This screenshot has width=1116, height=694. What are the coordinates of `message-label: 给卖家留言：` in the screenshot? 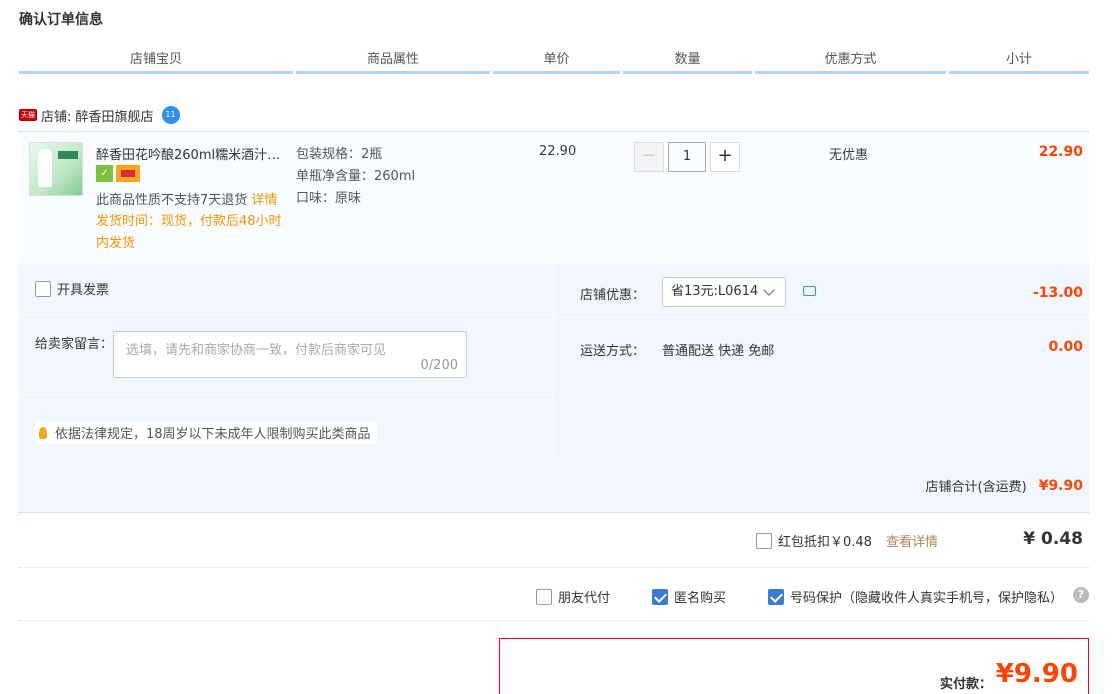 It's located at (74, 344).